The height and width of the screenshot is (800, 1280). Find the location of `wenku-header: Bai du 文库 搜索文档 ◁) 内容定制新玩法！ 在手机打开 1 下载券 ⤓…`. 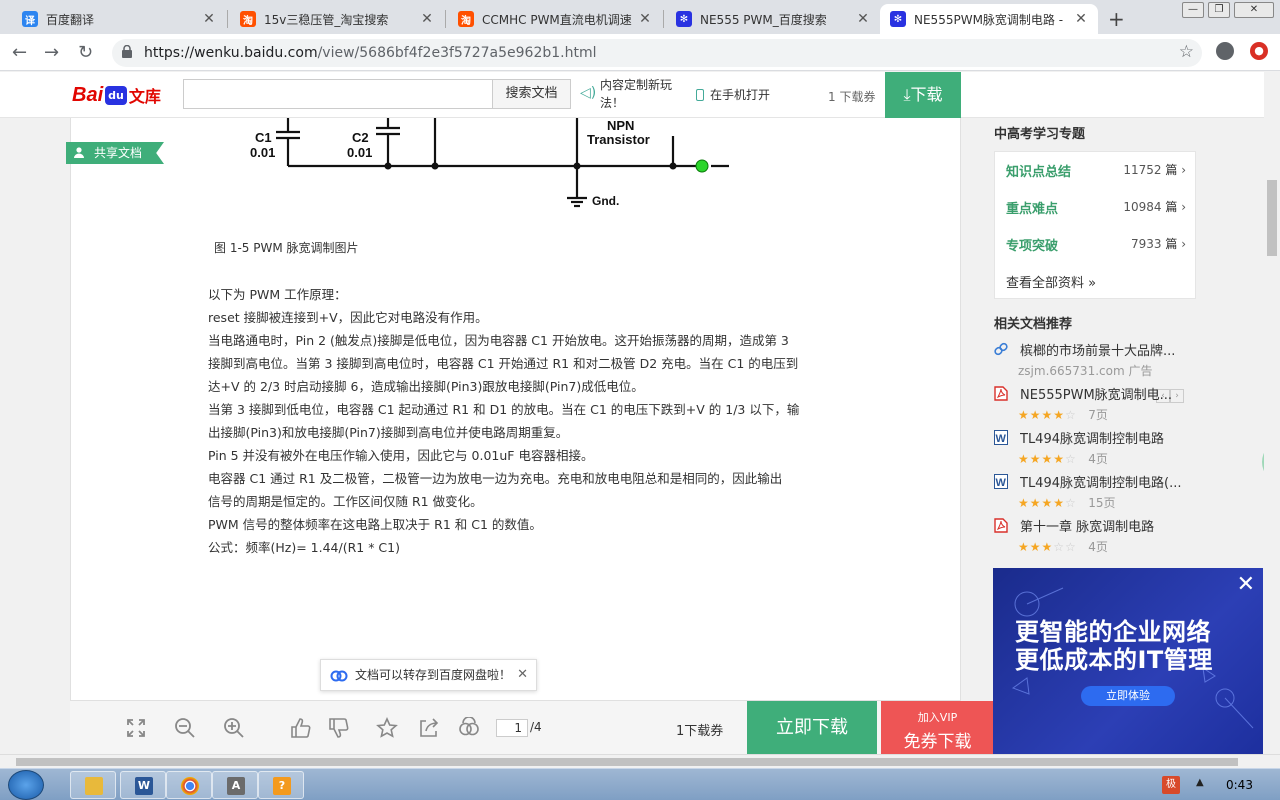

wenku-header: Bai du 文库 搜索文档 ◁) 内容定制新玩法！ 在手机打开 1 下载券 ⤓… is located at coordinates (632, 95).